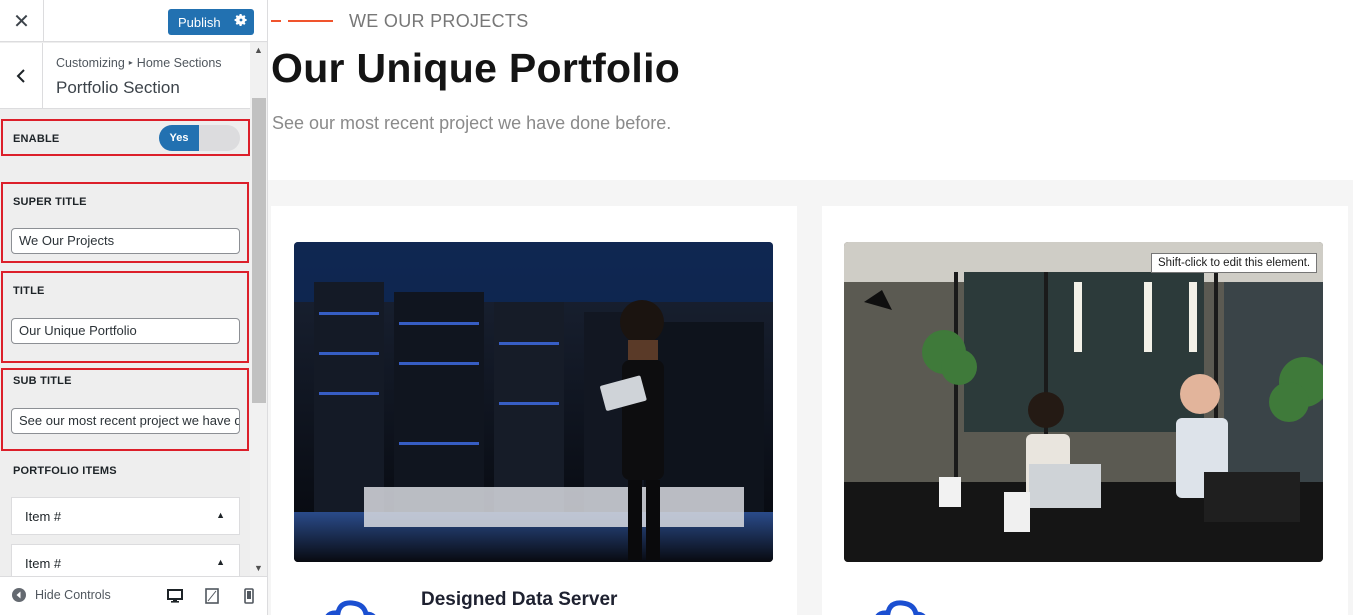 The image size is (1353, 615). I want to click on toggle-yes-label: Yes, so click(179, 138).